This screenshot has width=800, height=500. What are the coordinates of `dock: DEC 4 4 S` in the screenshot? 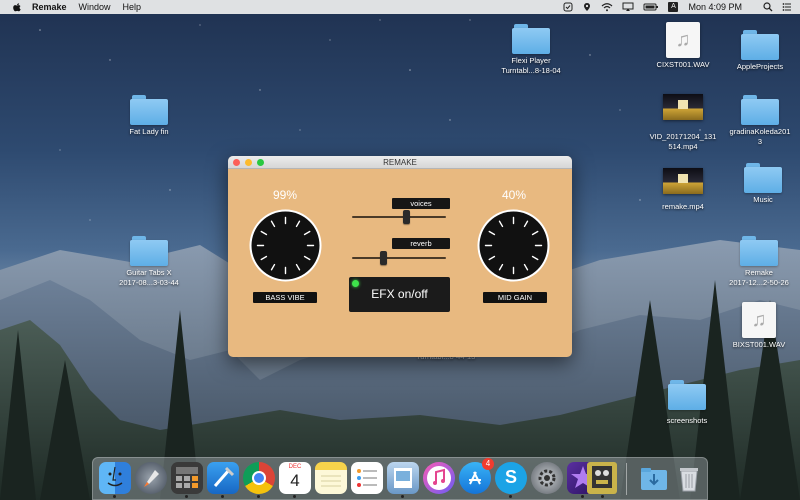 It's located at (400, 478).